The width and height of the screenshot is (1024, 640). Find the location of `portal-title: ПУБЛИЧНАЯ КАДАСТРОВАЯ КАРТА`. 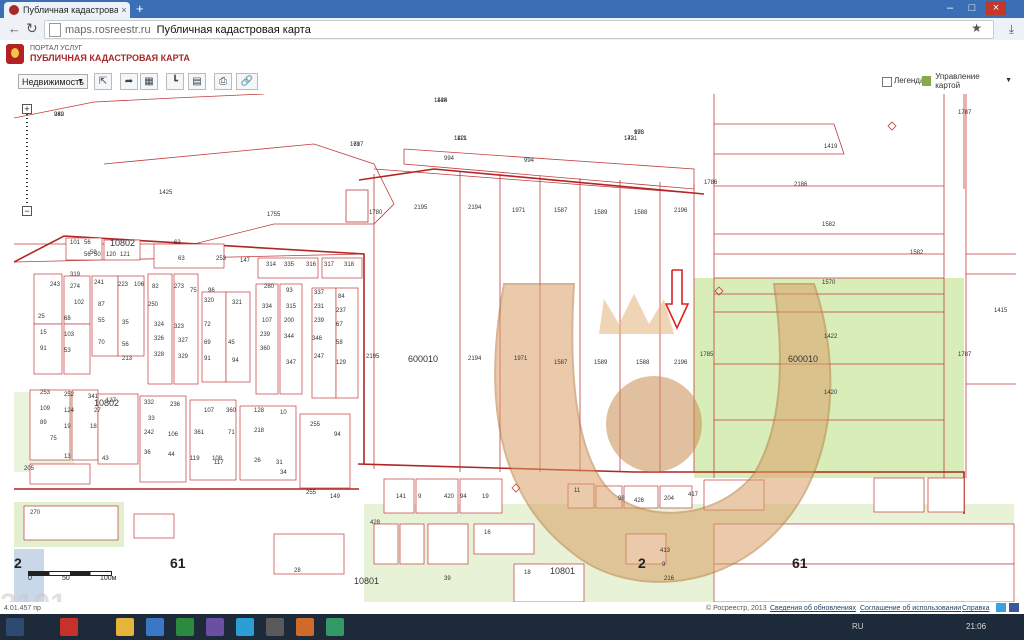

portal-title: ПУБЛИЧНАЯ КАДАСТРОВАЯ КАРТА is located at coordinates (110, 58).